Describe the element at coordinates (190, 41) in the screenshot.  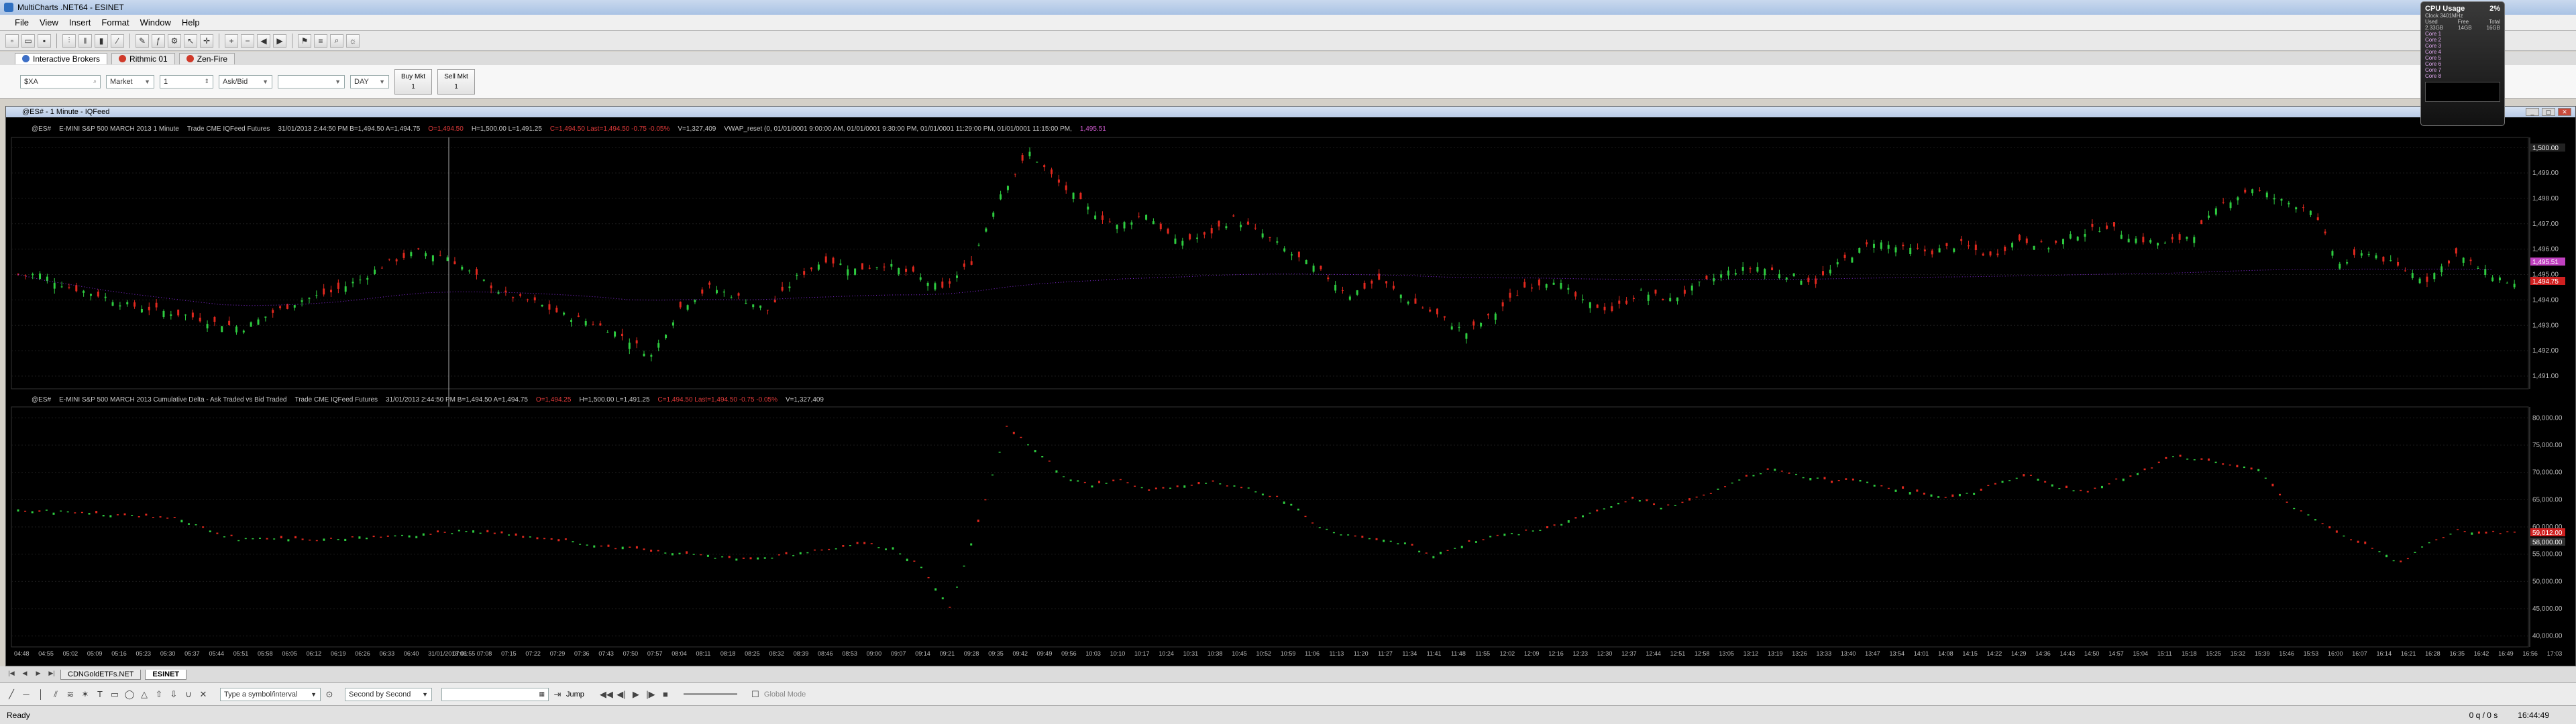
I see `cursor-icon: ↖` at that location.